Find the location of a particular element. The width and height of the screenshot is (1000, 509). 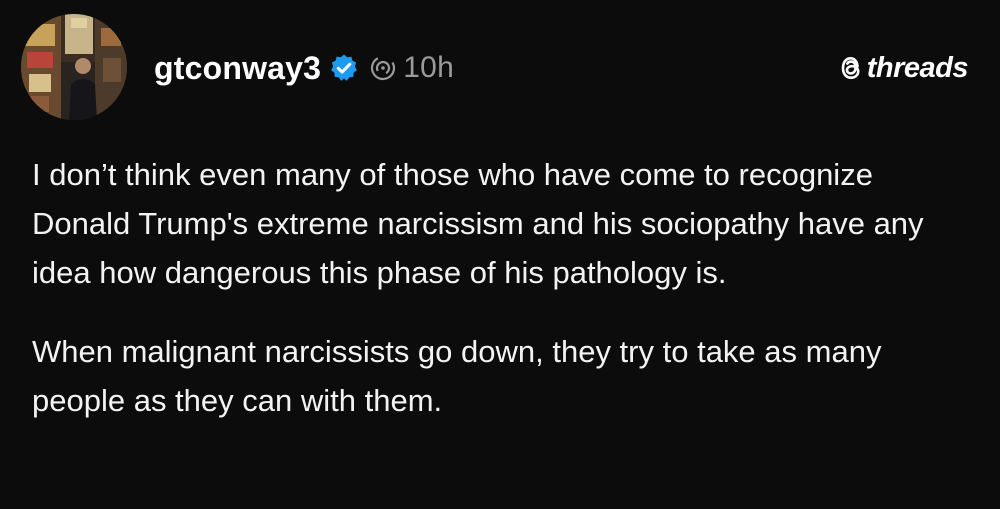

avatar is located at coordinates (74, 67).